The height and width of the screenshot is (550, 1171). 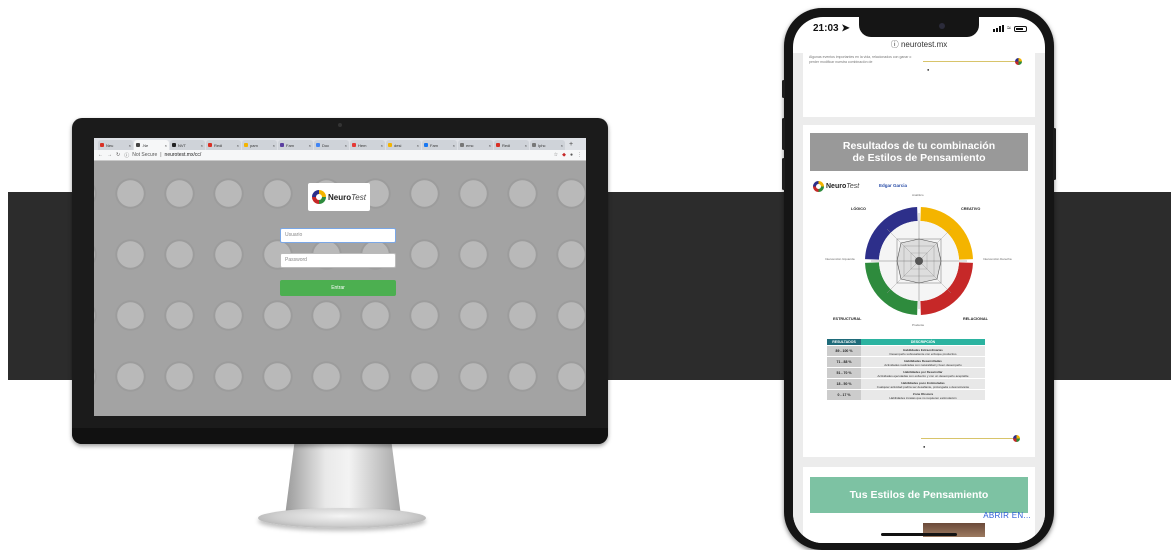 I want to click on reload-icon: ↻, so click(x=118, y=155).